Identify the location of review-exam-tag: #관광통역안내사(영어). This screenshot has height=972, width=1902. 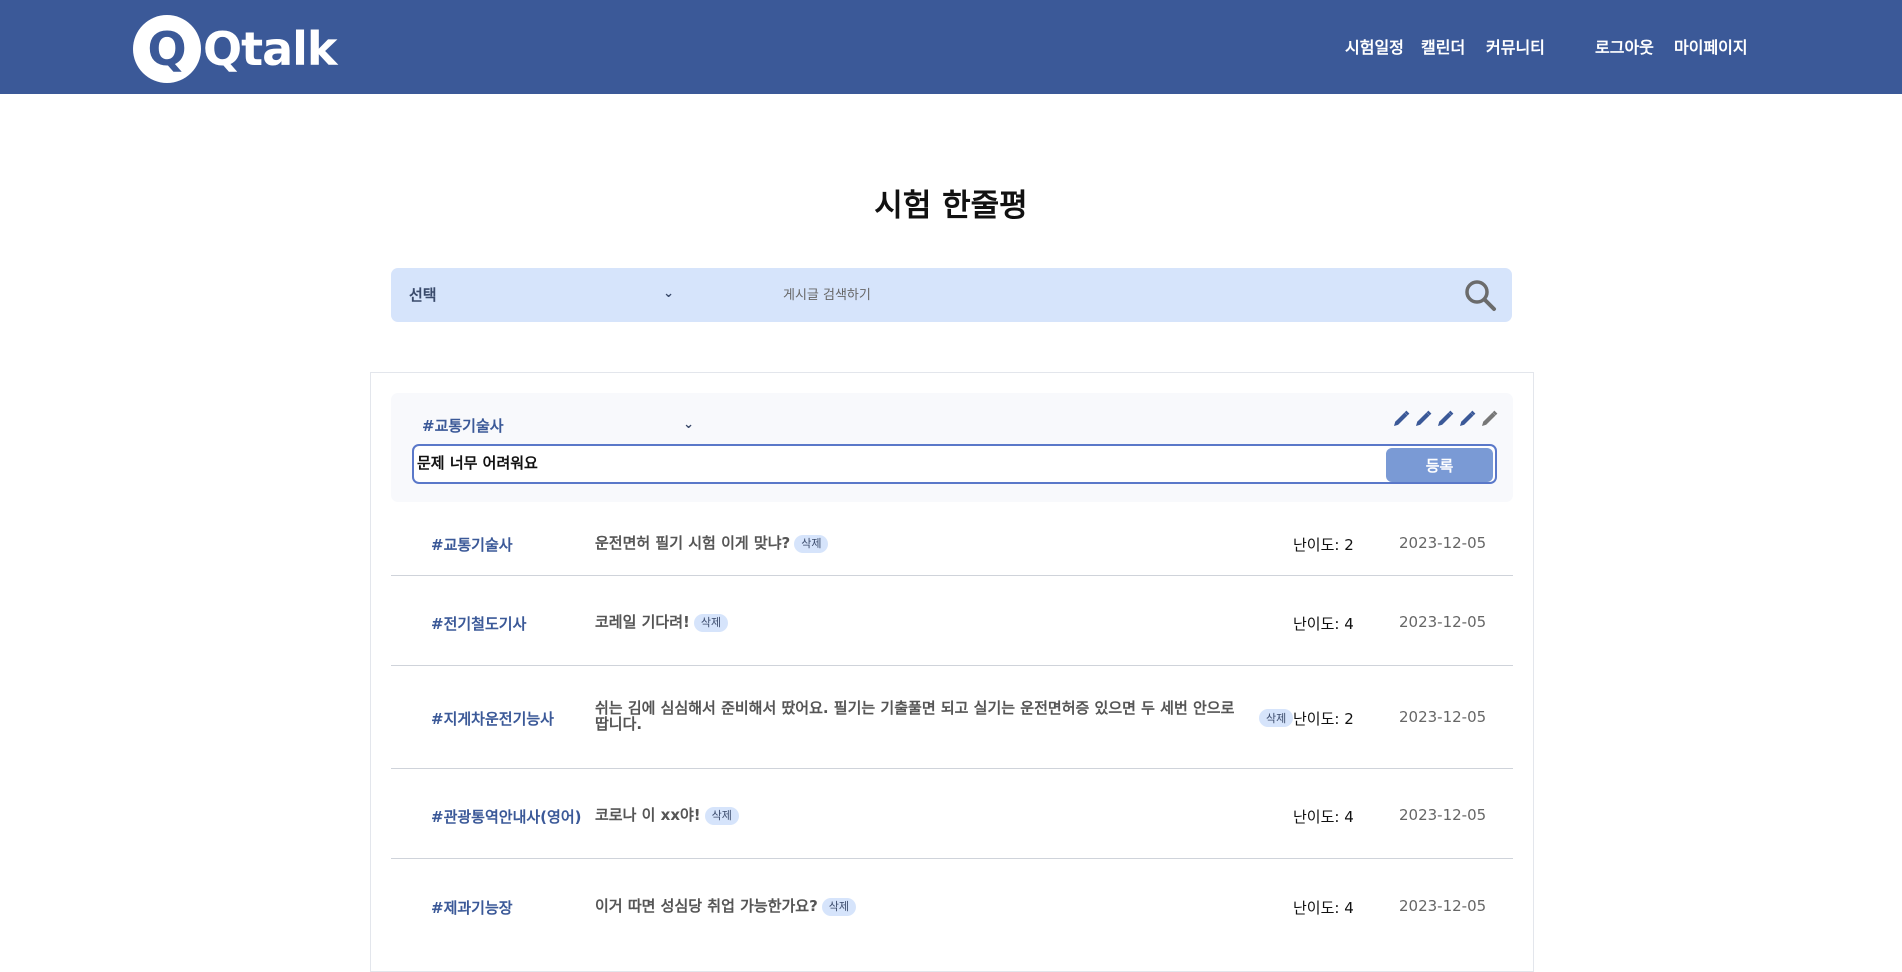
(506, 816).